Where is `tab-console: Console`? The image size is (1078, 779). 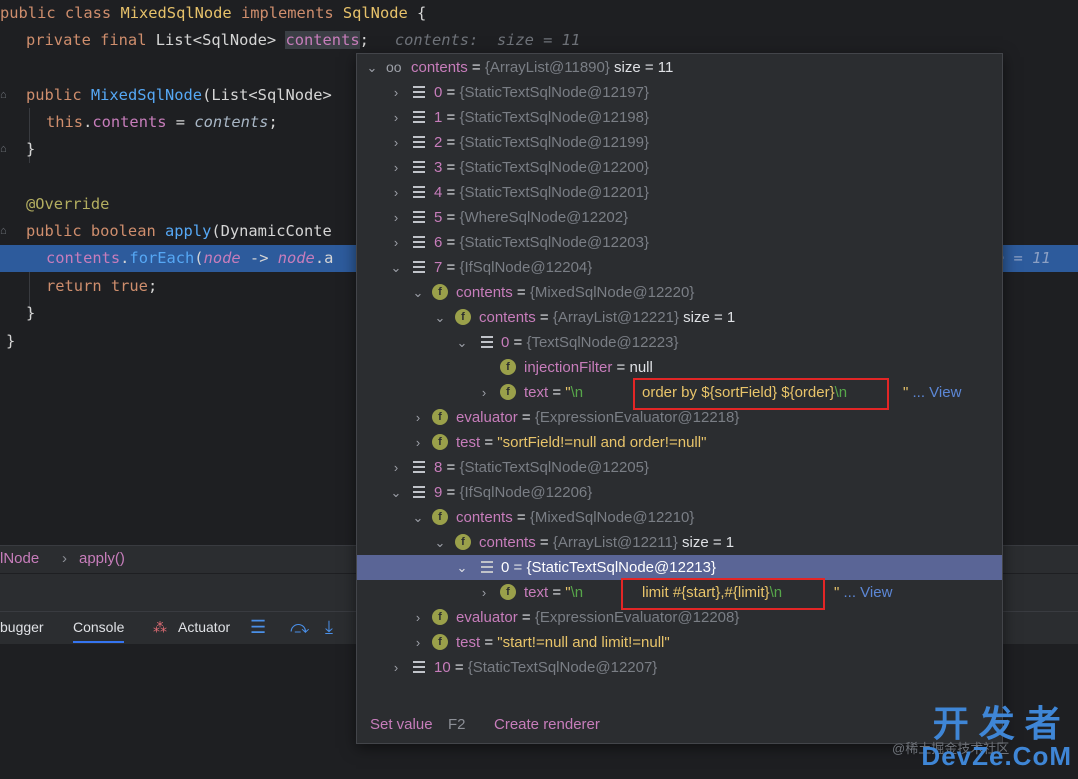 tab-console: Console is located at coordinates (99, 631).